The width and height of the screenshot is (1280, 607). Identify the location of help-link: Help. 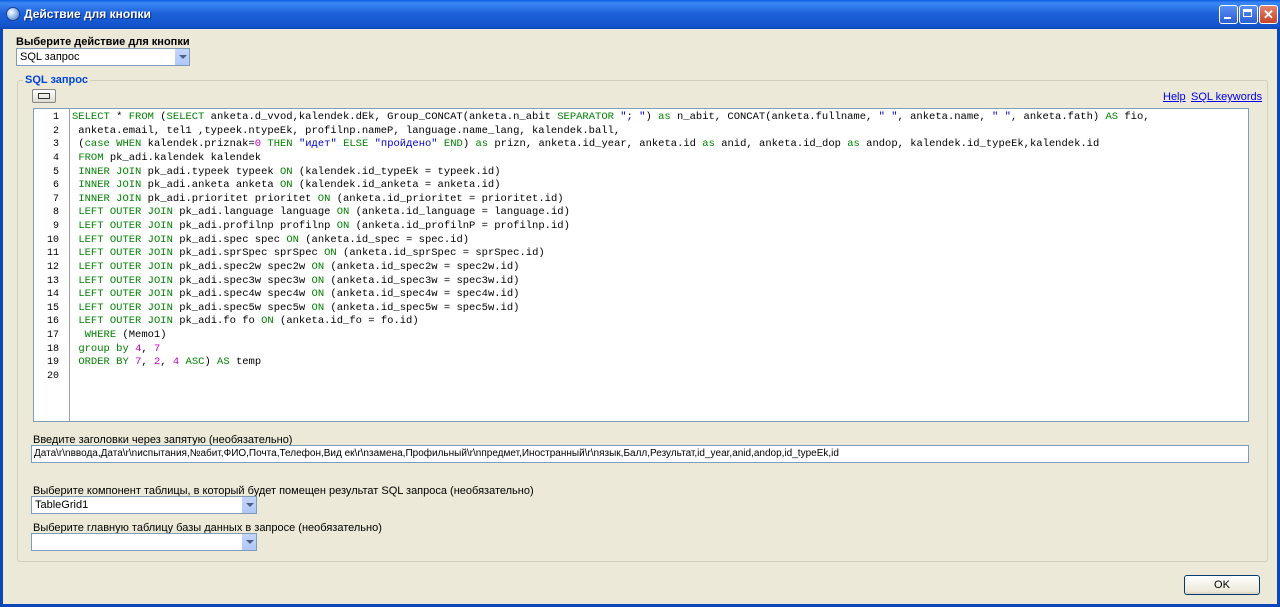
(1174, 97).